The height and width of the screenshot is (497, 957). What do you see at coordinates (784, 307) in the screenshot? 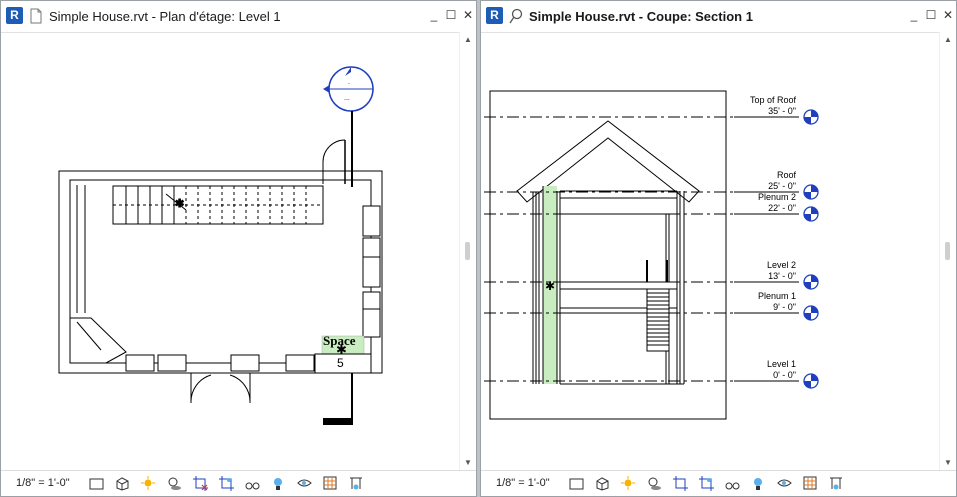
I see `level-elevation: 9' - 0"` at bounding box center [784, 307].